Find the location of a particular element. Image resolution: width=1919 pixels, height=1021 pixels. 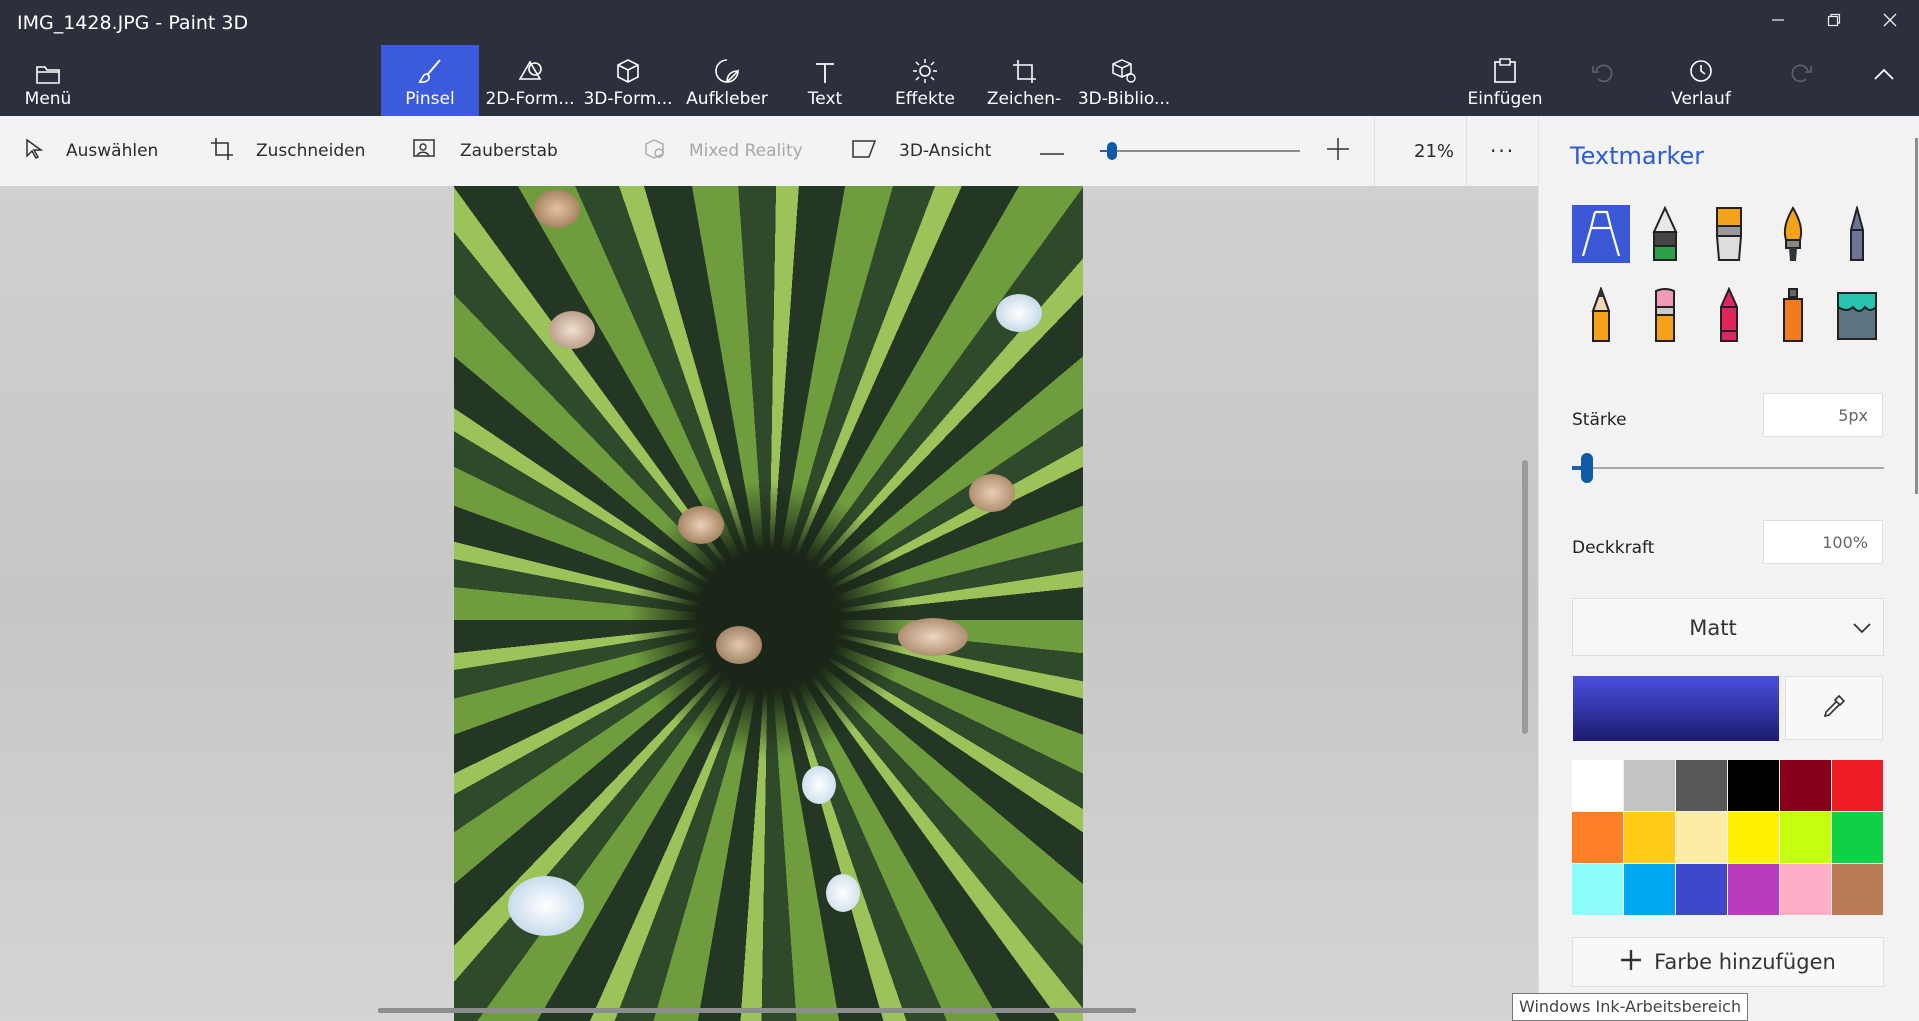

canvas-icon is located at coordinates (1024, 65).